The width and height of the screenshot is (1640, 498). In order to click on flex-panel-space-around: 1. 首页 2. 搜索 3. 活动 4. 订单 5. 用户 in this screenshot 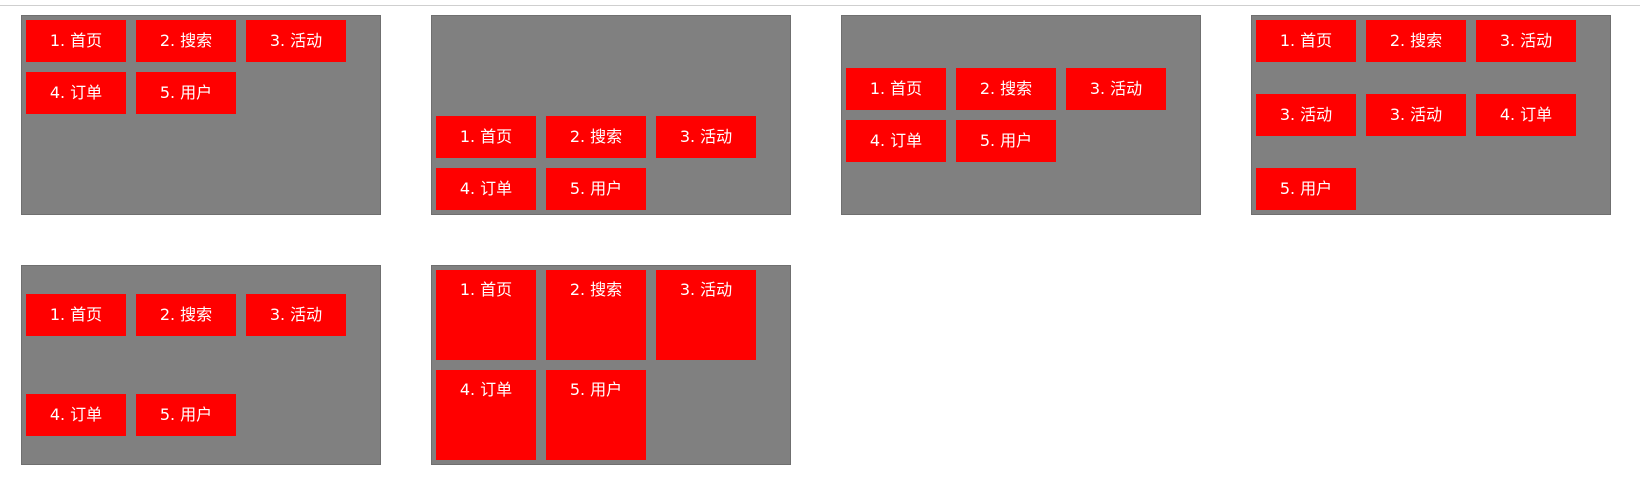, I will do `click(201, 365)`.